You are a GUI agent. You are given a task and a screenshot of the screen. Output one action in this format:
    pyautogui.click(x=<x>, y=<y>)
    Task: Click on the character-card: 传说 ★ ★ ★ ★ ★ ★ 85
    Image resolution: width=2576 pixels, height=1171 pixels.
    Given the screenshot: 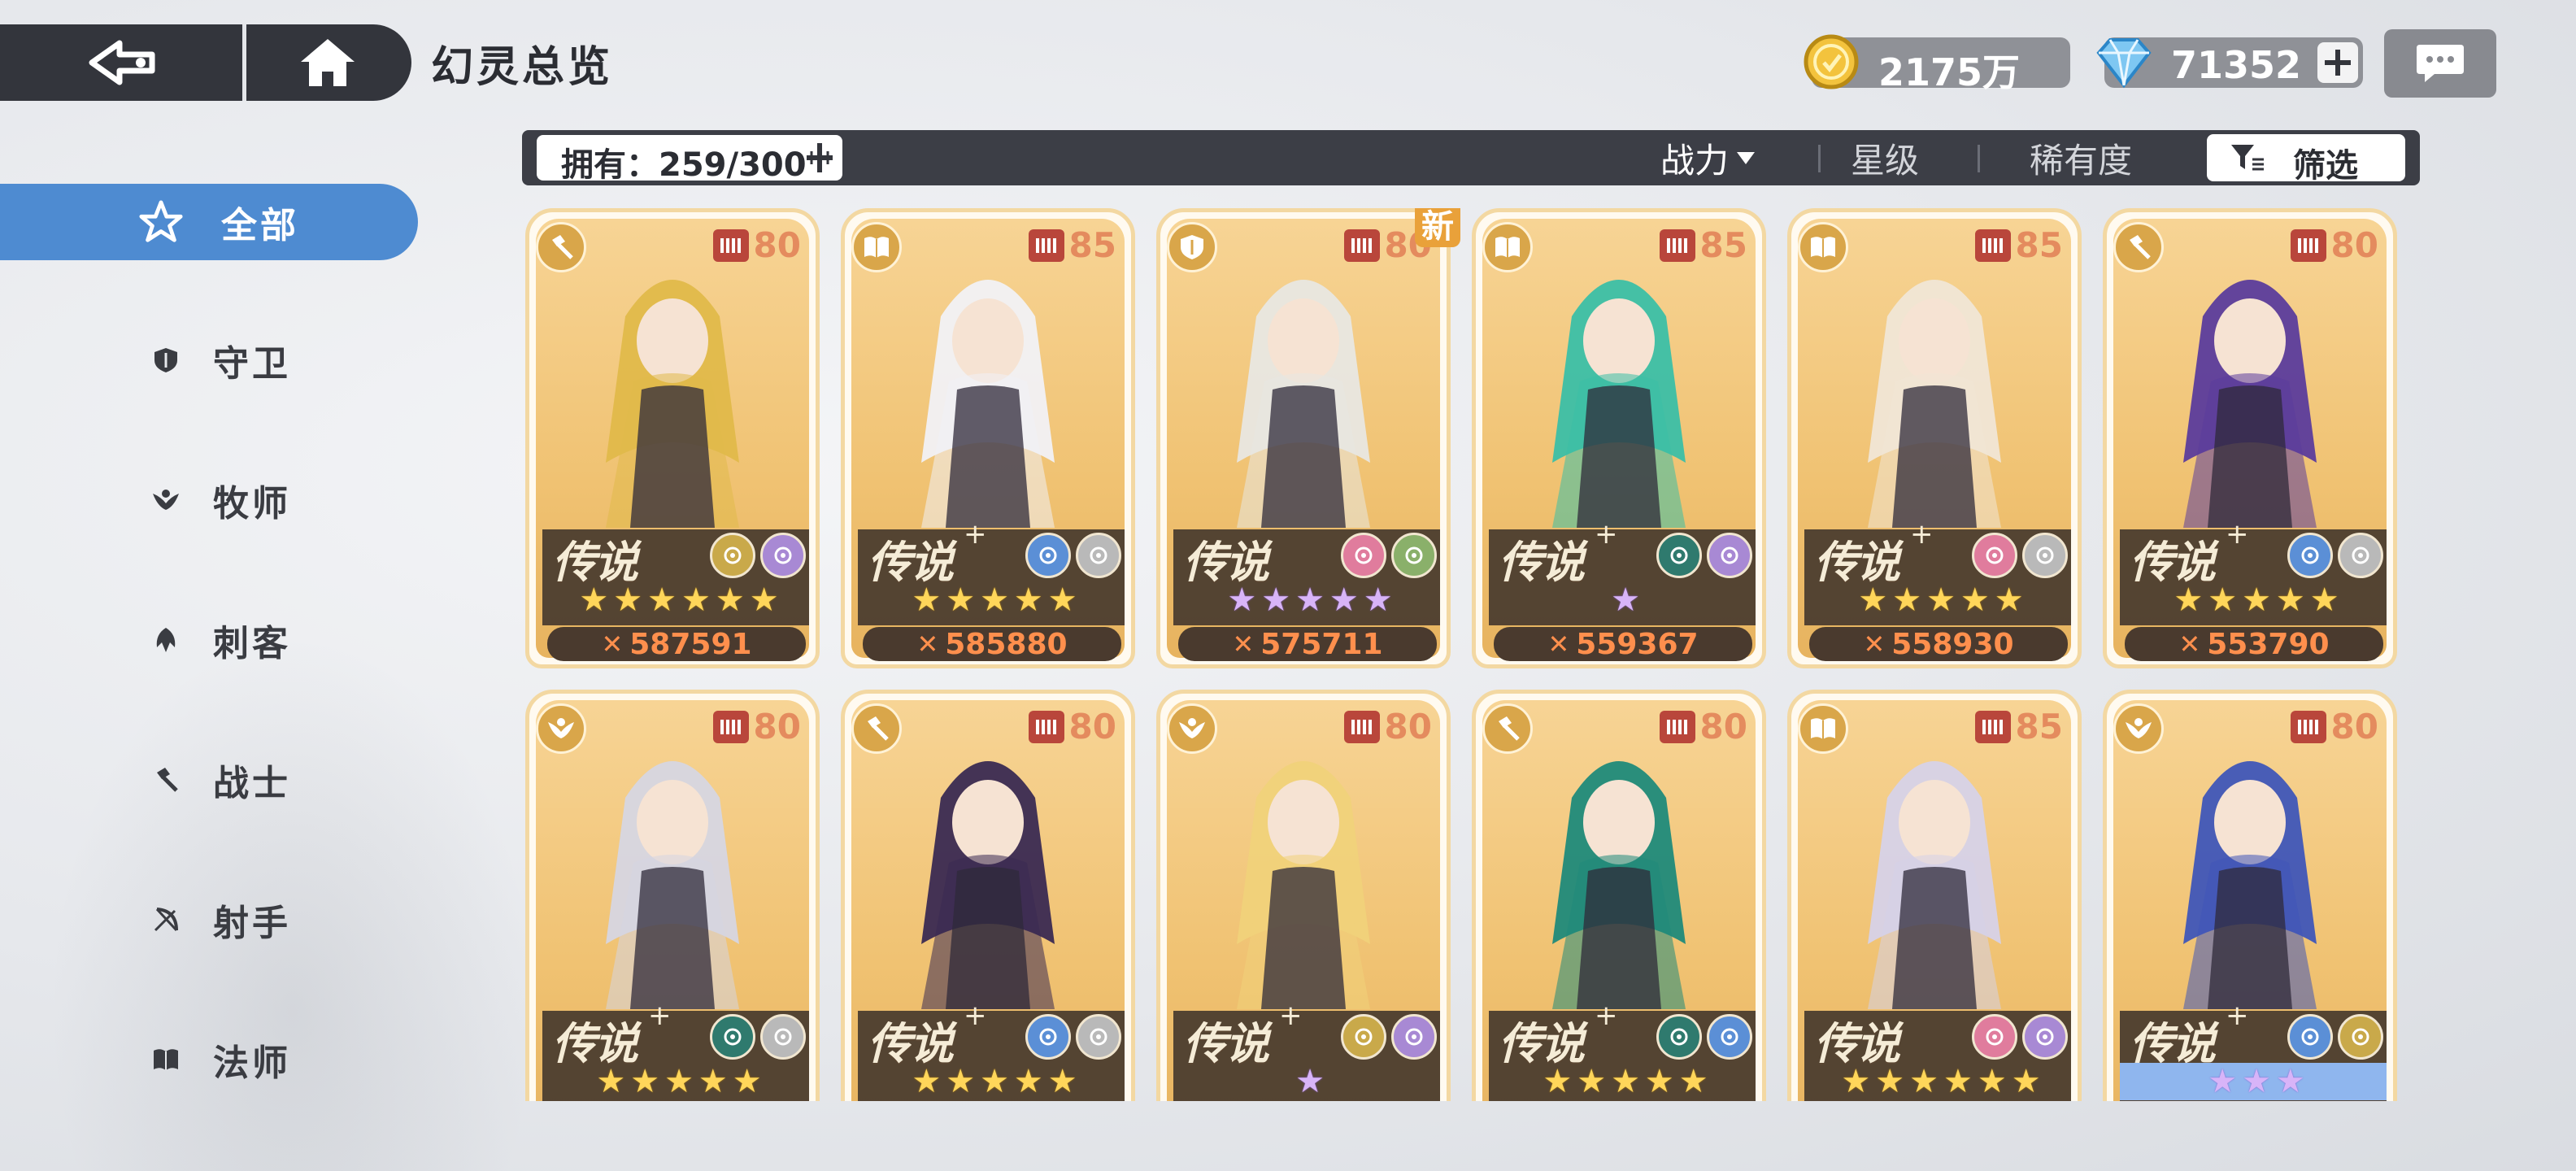 What is the action you would take?
    pyautogui.click(x=1935, y=896)
    